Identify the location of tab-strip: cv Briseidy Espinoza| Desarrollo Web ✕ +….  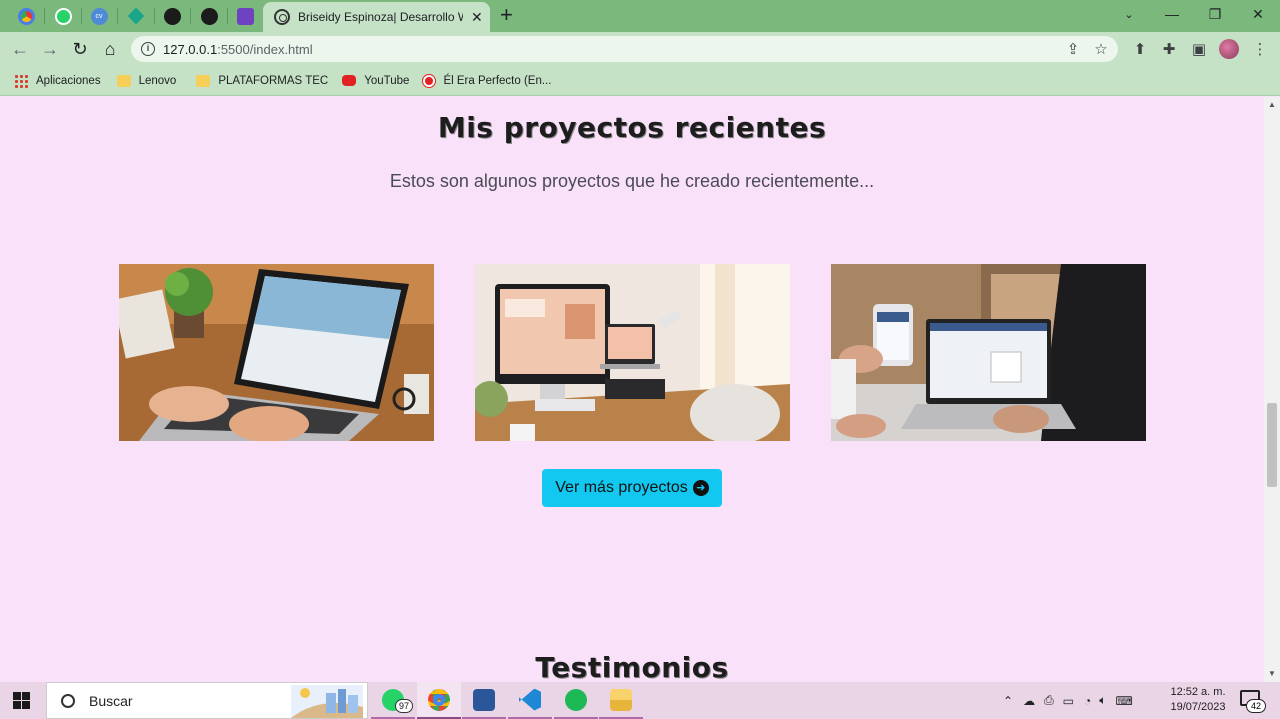
(640, 16).